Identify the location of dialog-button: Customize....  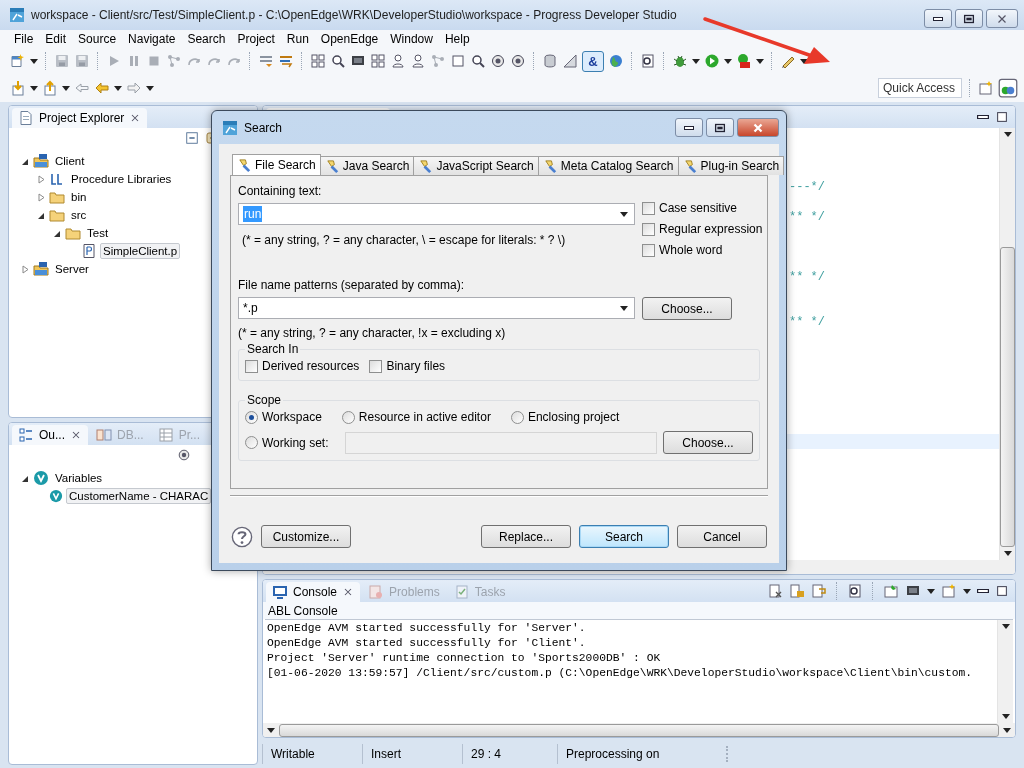
(306, 536).